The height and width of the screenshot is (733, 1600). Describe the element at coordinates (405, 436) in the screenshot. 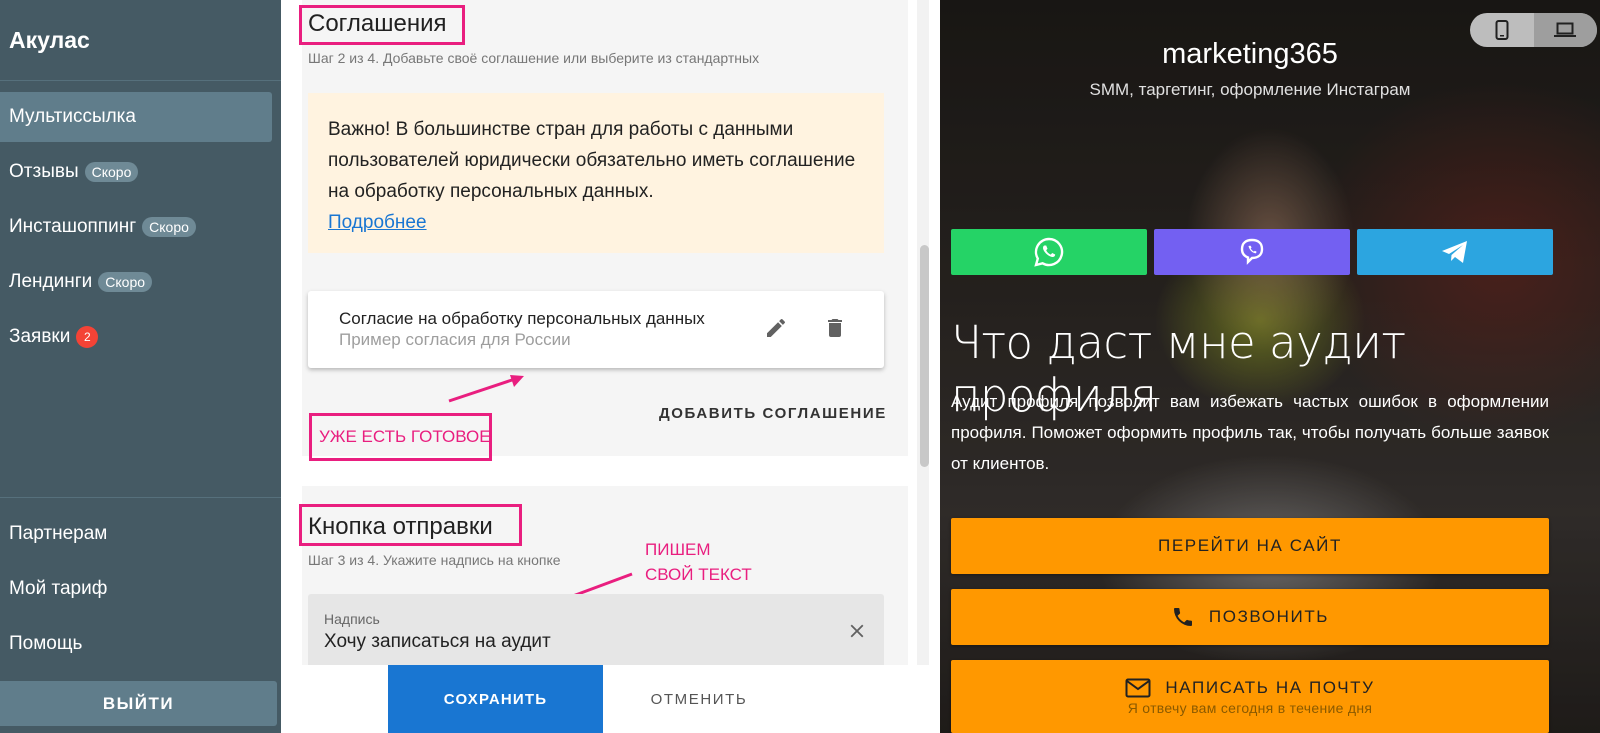

I see `annotation-ready-text: УЖЕ ЕСТЬ ГОТОВОЕ` at that location.